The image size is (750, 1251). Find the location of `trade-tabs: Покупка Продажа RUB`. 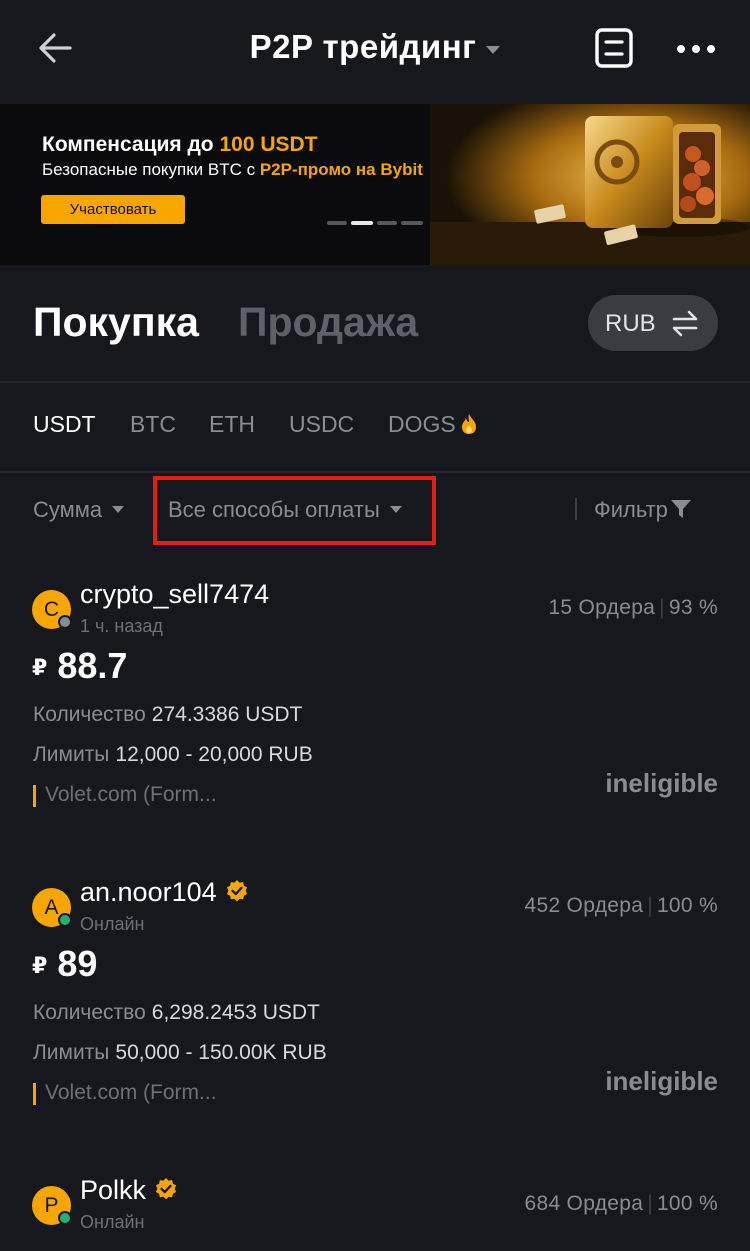

trade-tabs: Покупка Продажа RUB is located at coordinates (375, 324).